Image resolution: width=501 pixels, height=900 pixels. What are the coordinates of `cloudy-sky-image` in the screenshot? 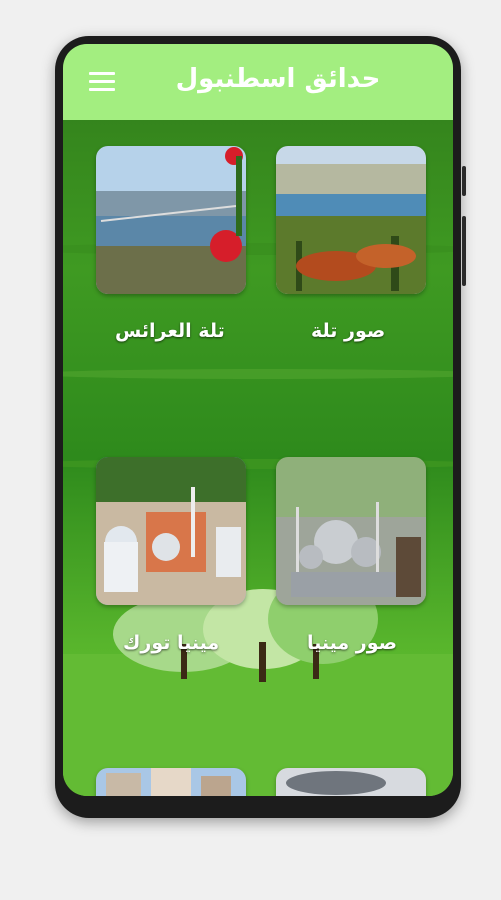 It's located at (351, 782).